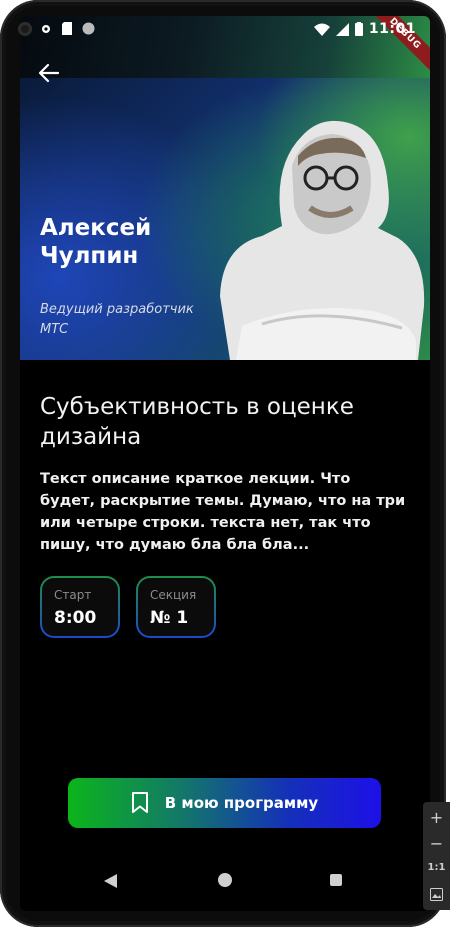 The width and height of the screenshot is (450, 927). I want to click on bookmark-icon, so click(139, 802).